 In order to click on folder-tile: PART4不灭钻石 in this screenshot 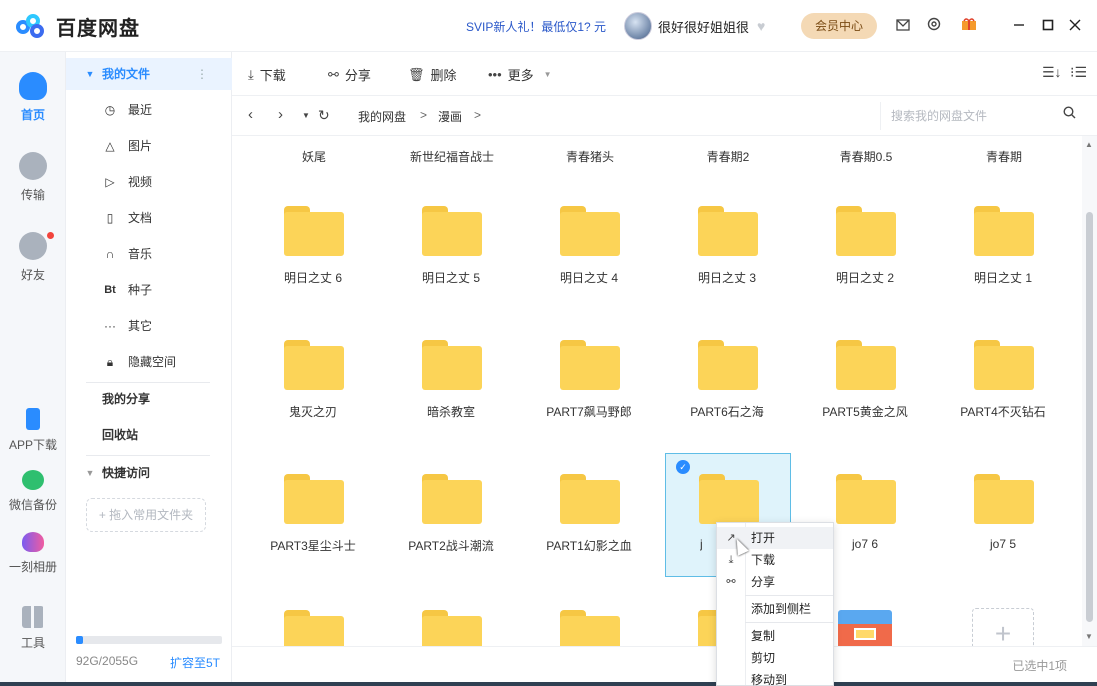, I will do `click(1004, 382)`.